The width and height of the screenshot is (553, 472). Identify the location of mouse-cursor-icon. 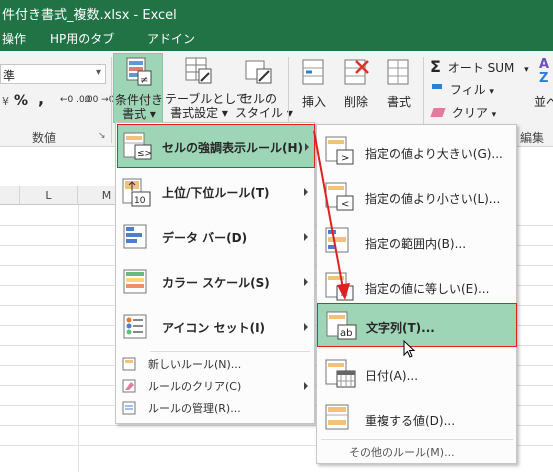
(409, 349).